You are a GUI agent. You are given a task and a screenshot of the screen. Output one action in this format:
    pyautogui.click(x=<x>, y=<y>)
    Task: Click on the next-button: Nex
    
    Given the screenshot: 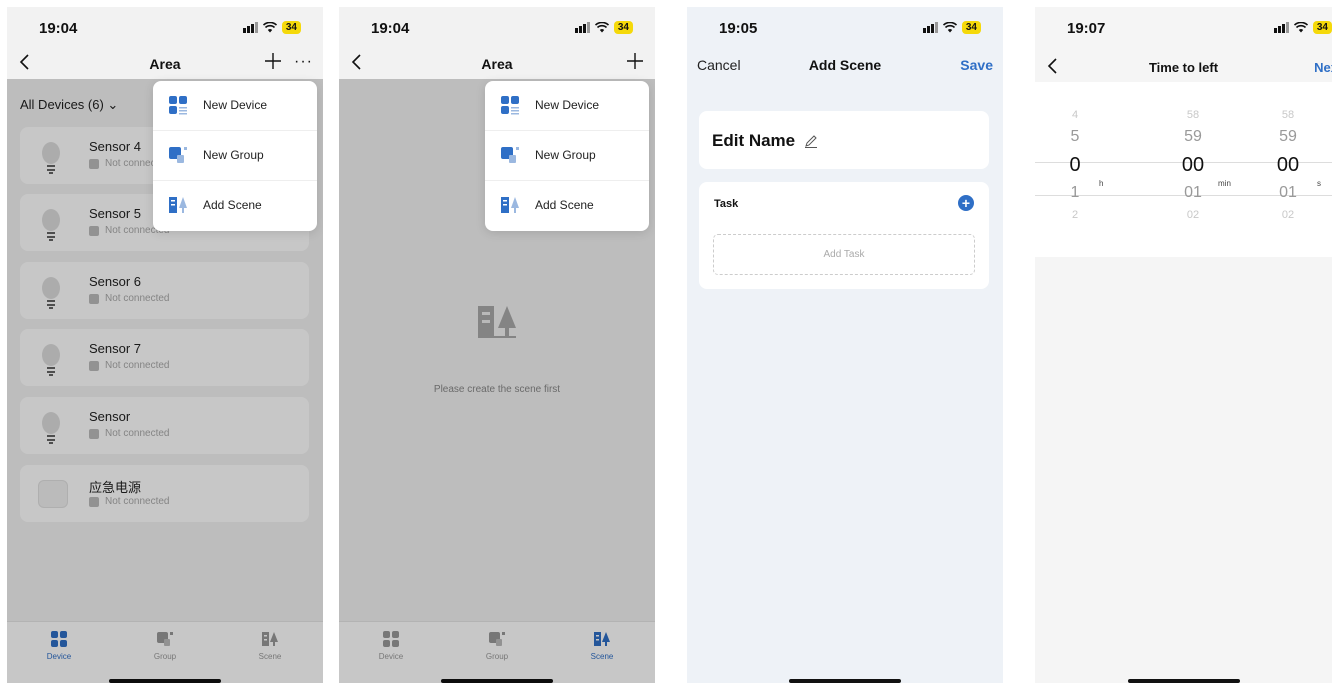 What is the action you would take?
    pyautogui.click(x=1323, y=67)
    